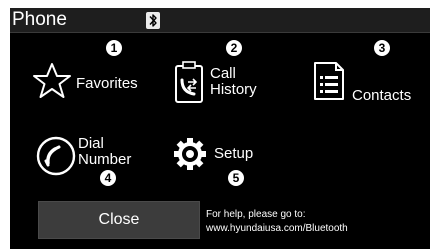 The width and height of the screenshot is (434, 249). I want to click on help-line-1: For help, please go to:, so click(256, 214).